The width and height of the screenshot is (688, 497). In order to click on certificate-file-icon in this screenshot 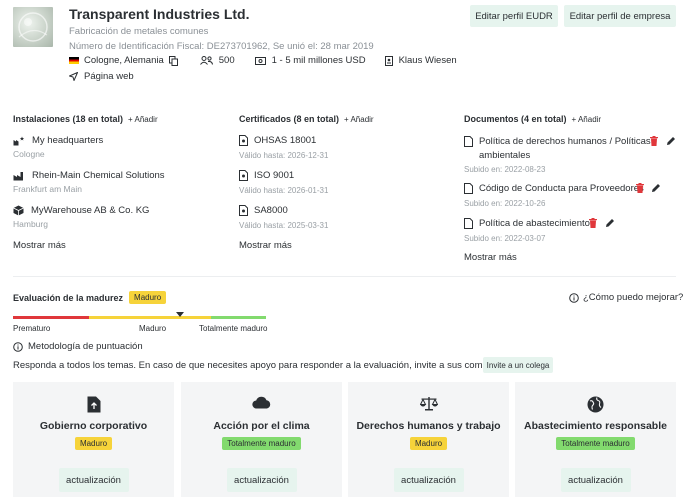, I will do `click(243, 140)`.